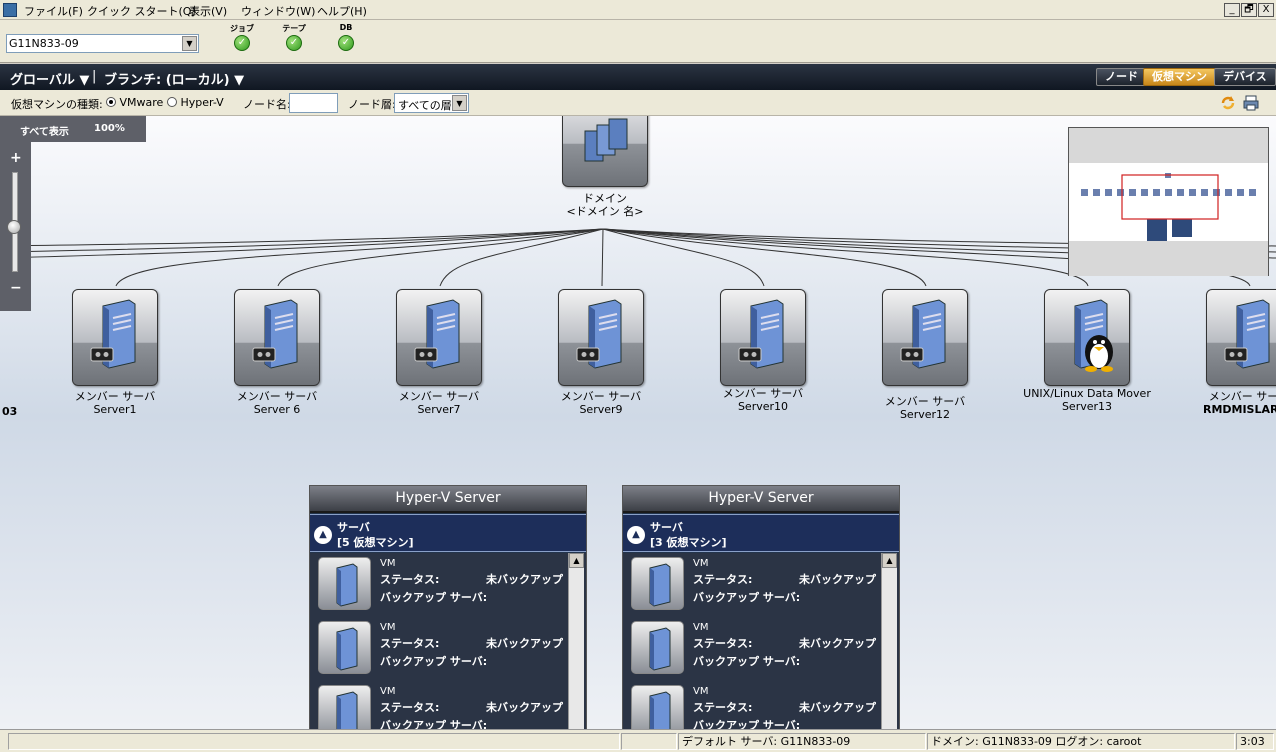 The image size is (1276, 752). What do you see at coordinates (141, 102) in the screenshot?
I see `vmware-label: VMware` at bounding box center [141, 102].